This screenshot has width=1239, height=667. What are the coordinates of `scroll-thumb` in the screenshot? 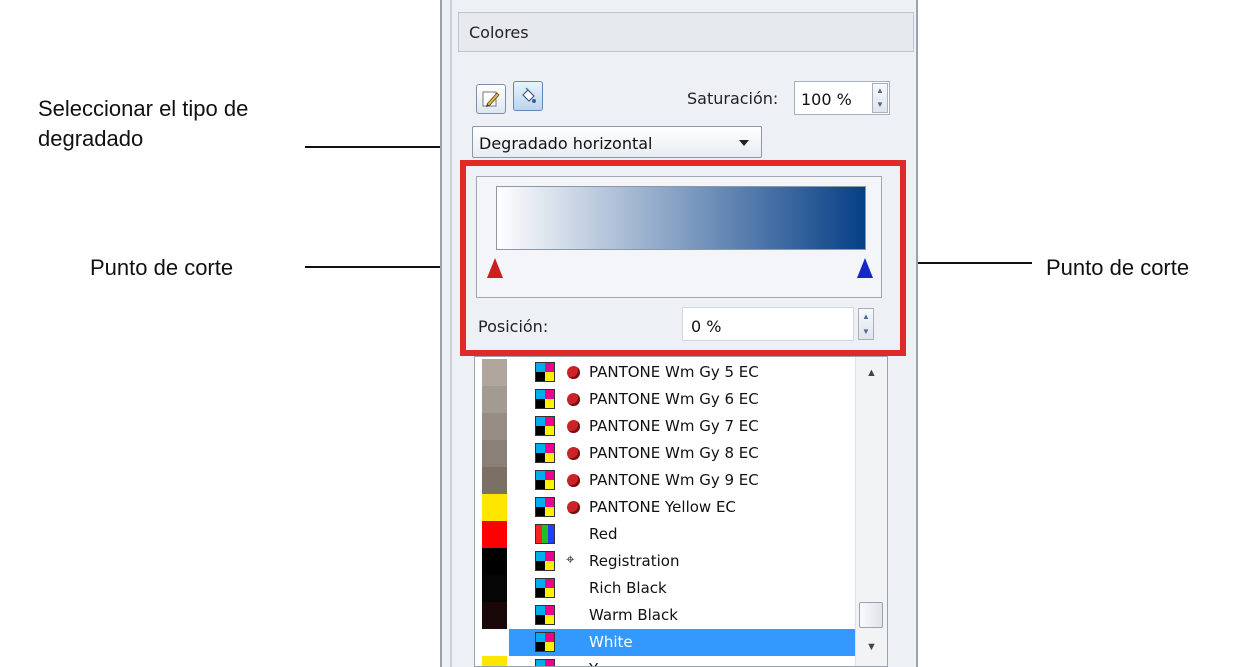 It's located at (871, 615).